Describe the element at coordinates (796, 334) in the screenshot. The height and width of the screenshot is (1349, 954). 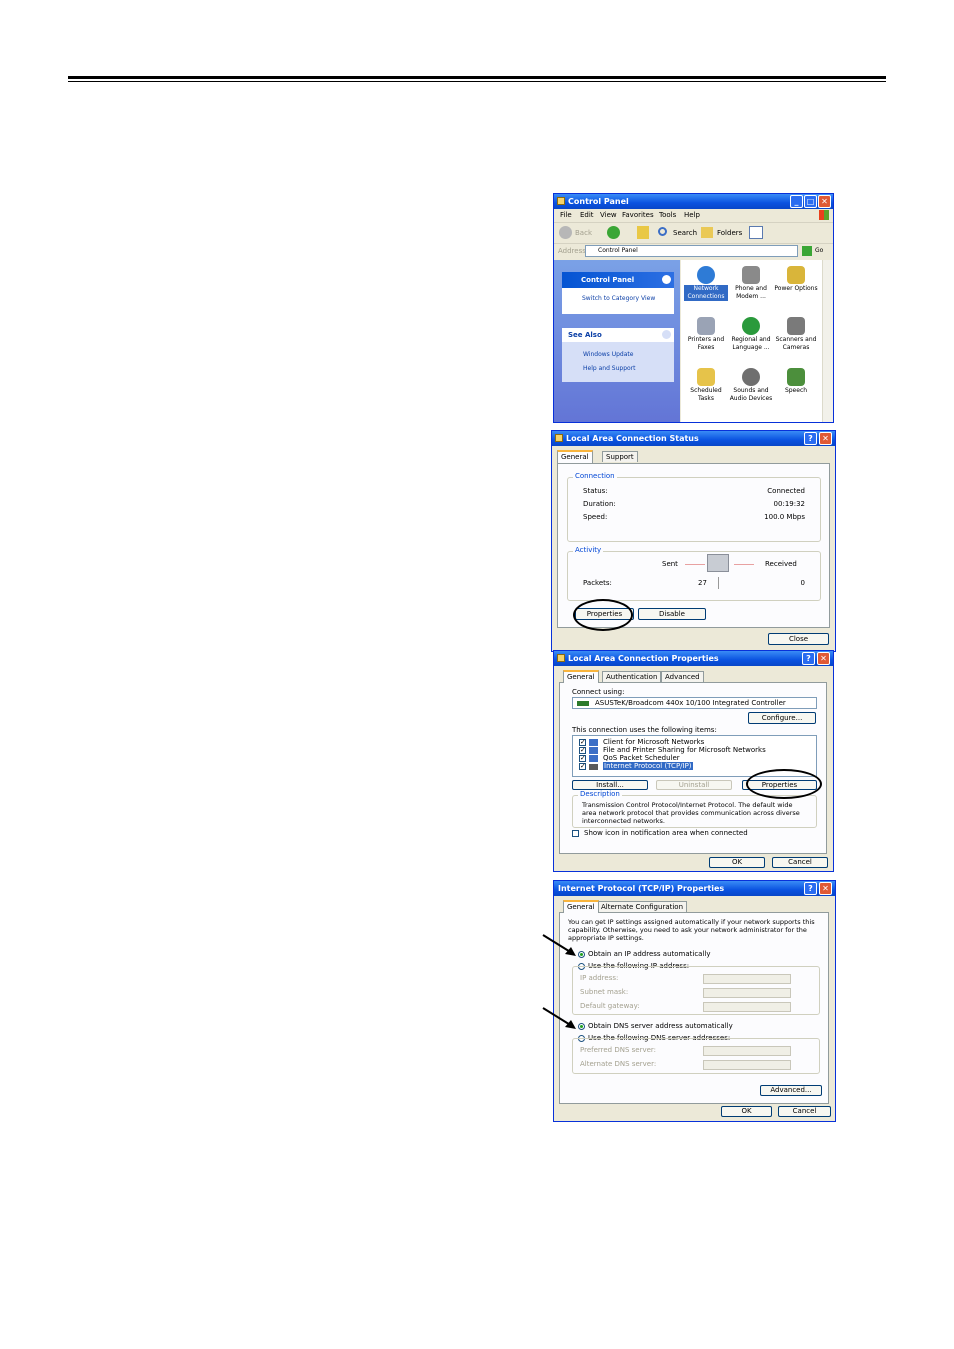
I see `scanners-cameras-item: Scanners and Cameras` at that location.